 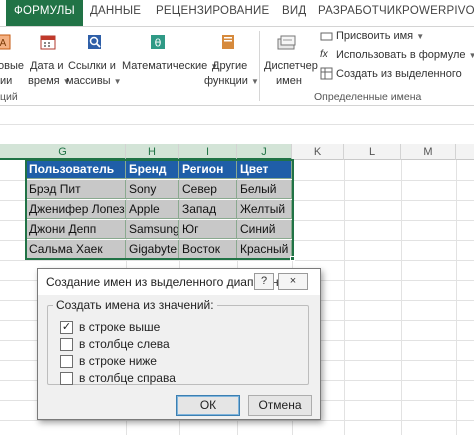 I want to click on table-cell: Восток, so click(x=208, y=249).